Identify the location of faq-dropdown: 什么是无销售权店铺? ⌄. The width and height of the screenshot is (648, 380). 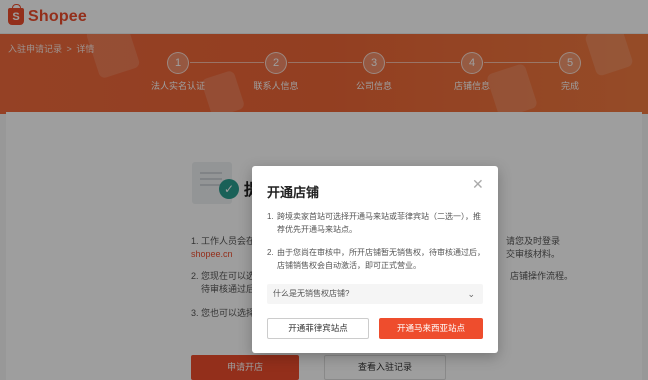
(375, 294).